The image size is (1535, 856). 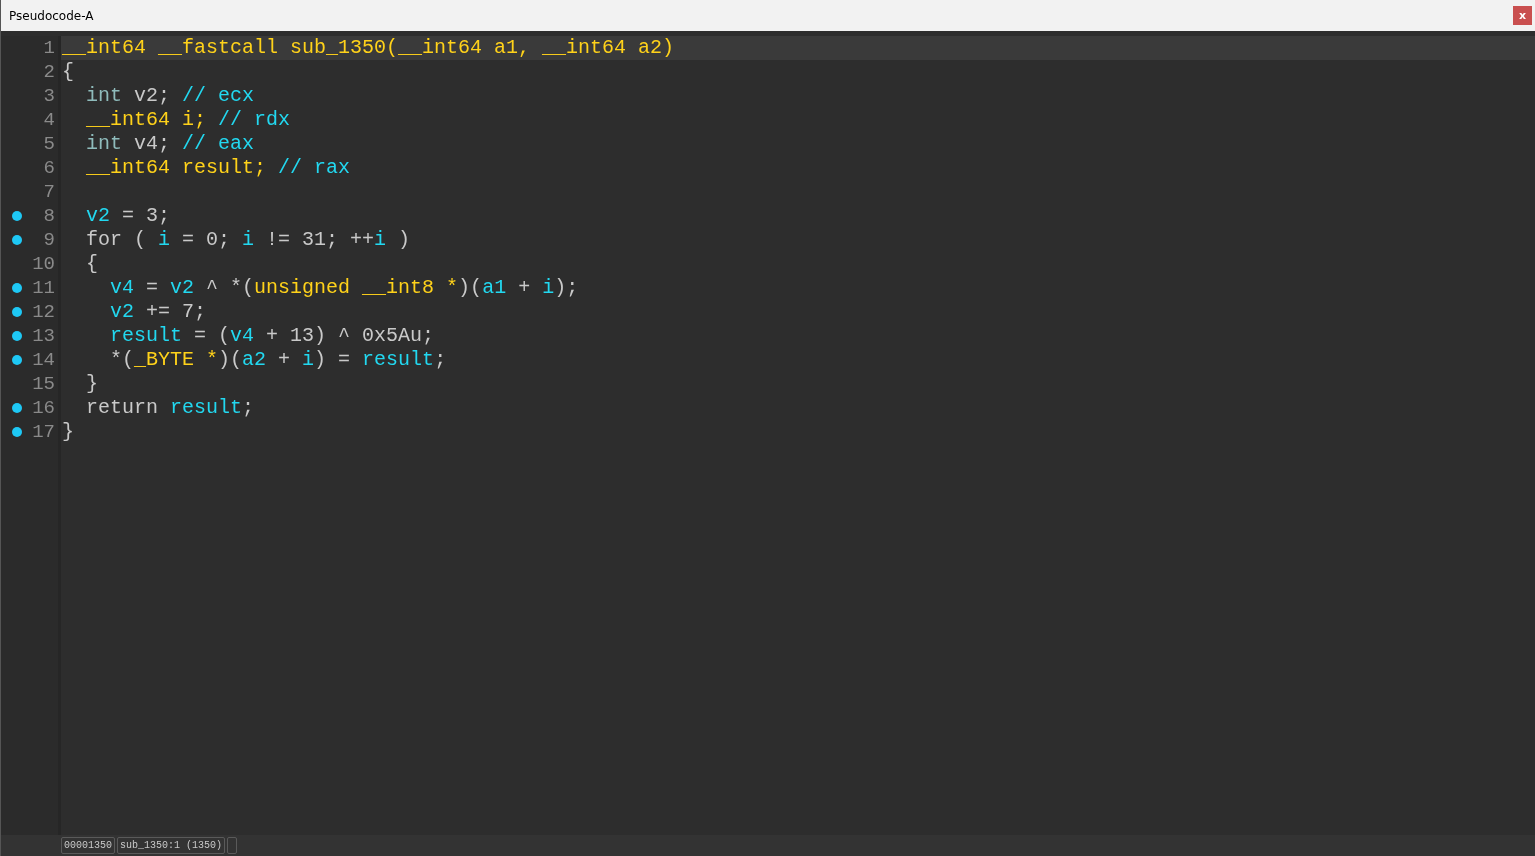 I want to click on code-line: *(_BYTE *)(a2 + i) = result;, so click(x=278, y=360).